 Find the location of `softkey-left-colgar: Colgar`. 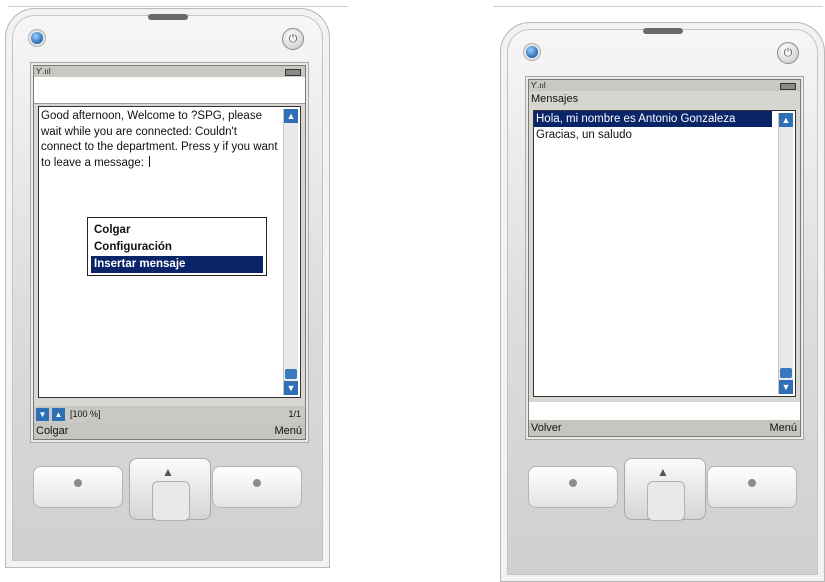

softkey-left-colgar: Colgar is located at coordinates (52, 431).